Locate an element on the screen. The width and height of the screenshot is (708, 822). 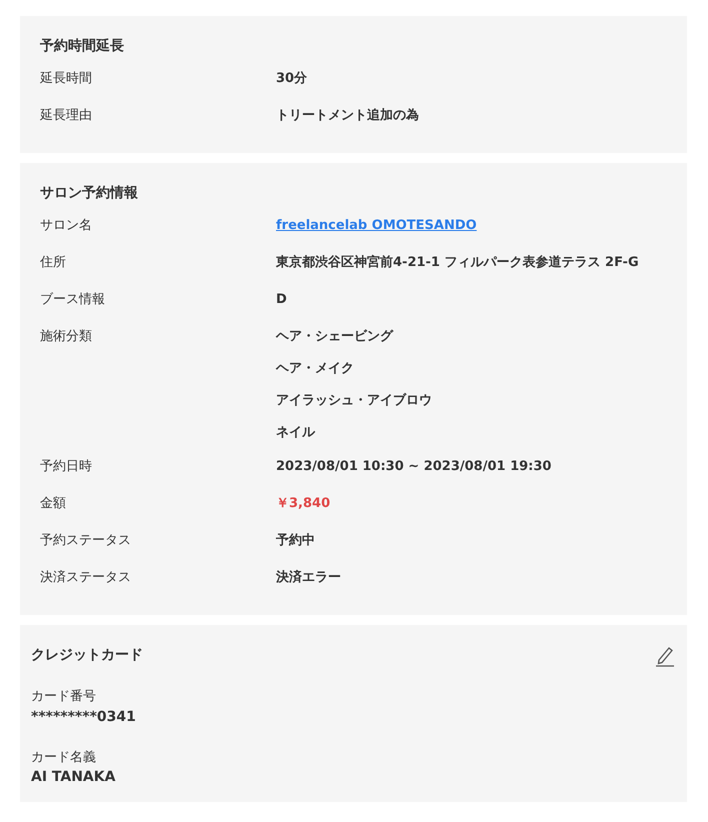
field-label: 延長時間 is located at coordinates (66, 79).